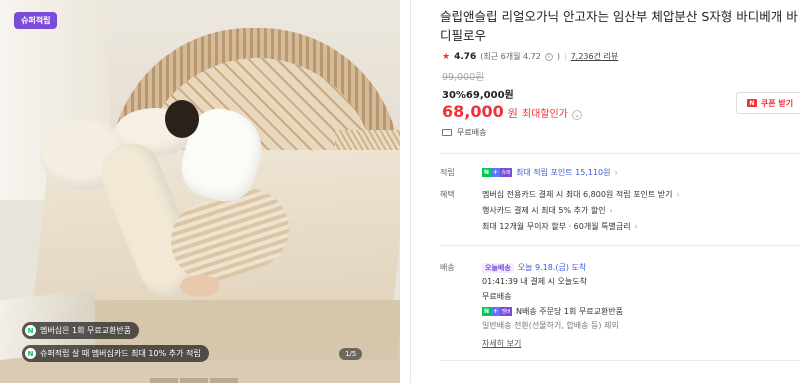 The image size is (800, 383). Describe the element at coordinates (548, 56) in the screenshot. I see `info-icon: i` at that location.